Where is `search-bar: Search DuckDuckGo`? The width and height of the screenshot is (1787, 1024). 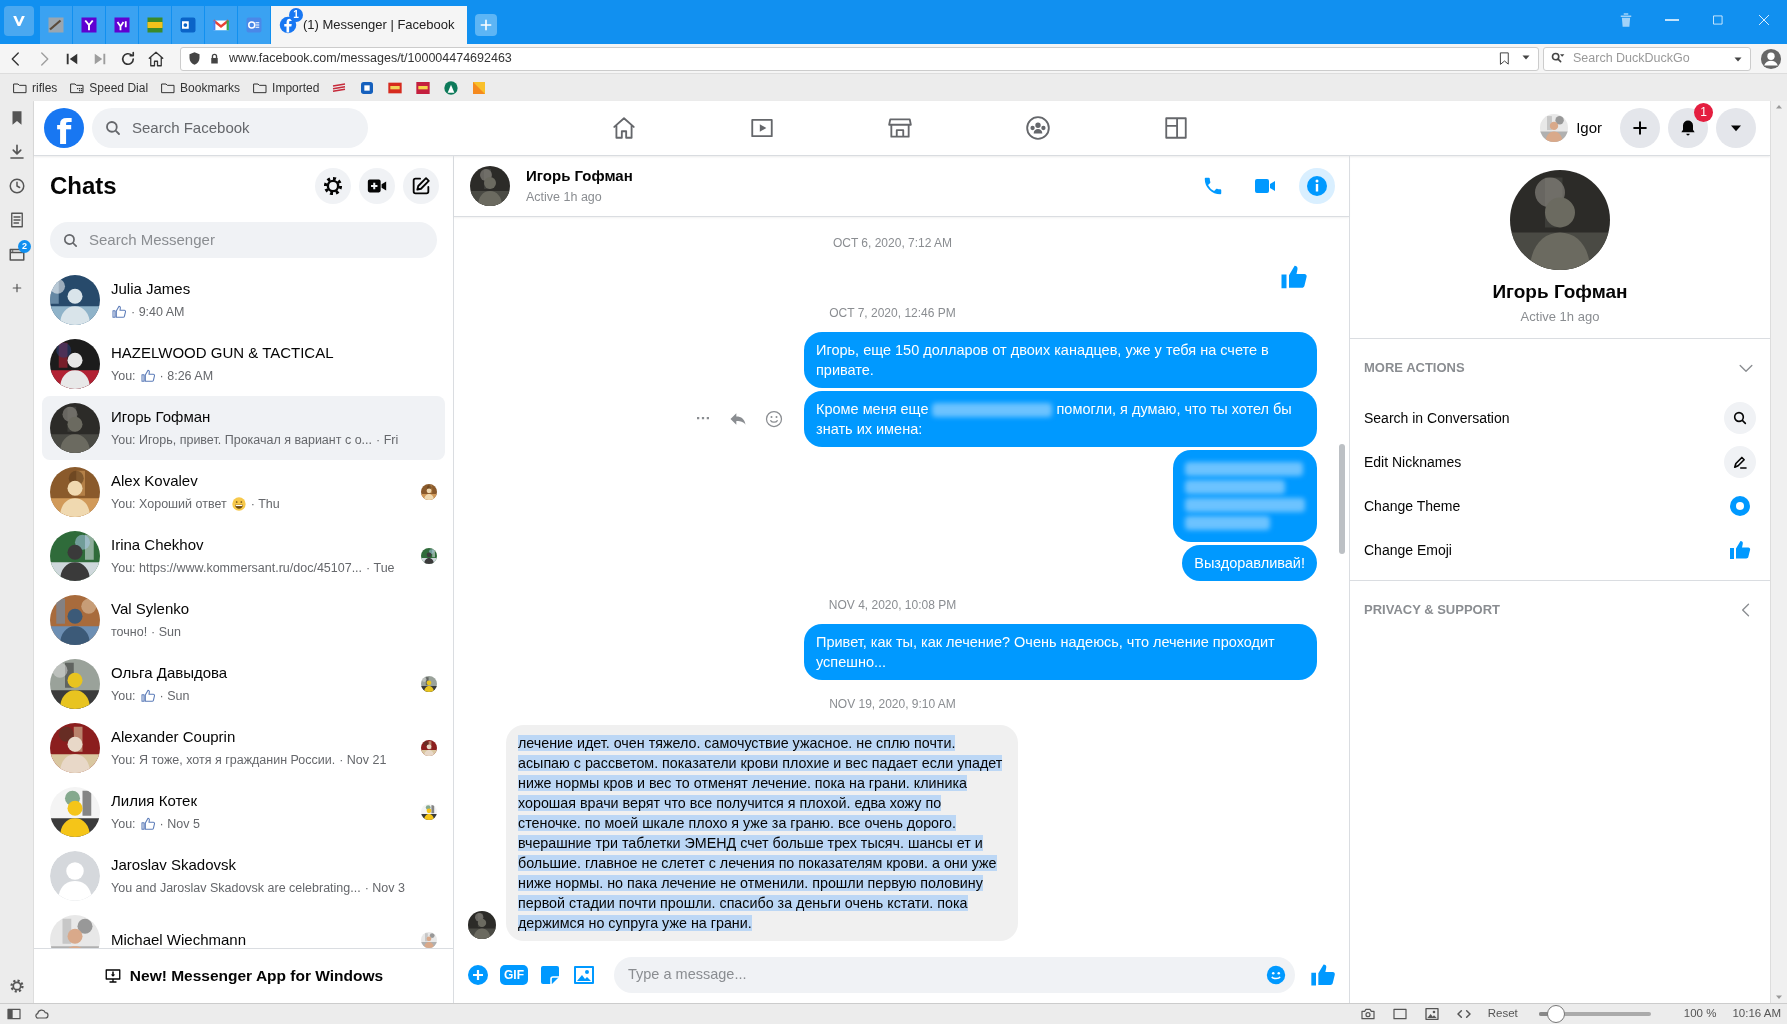
search-bar: Search DuckDuckGo is located at coordinates (1647, 58).